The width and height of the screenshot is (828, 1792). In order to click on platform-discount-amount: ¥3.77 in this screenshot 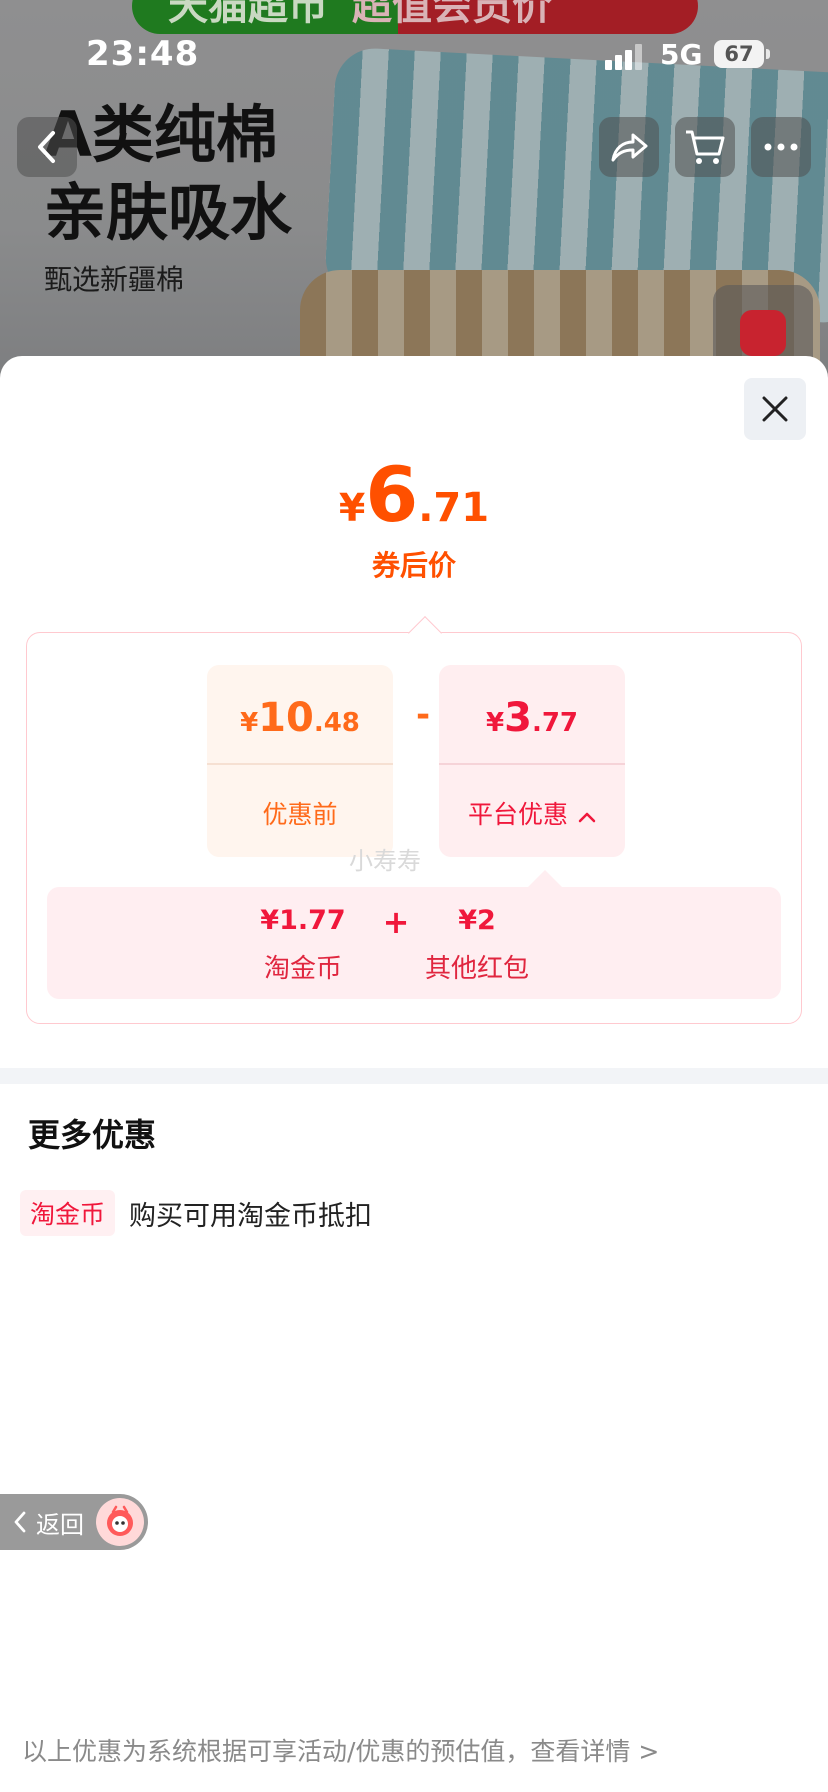, I will do `click(532, 718)`.